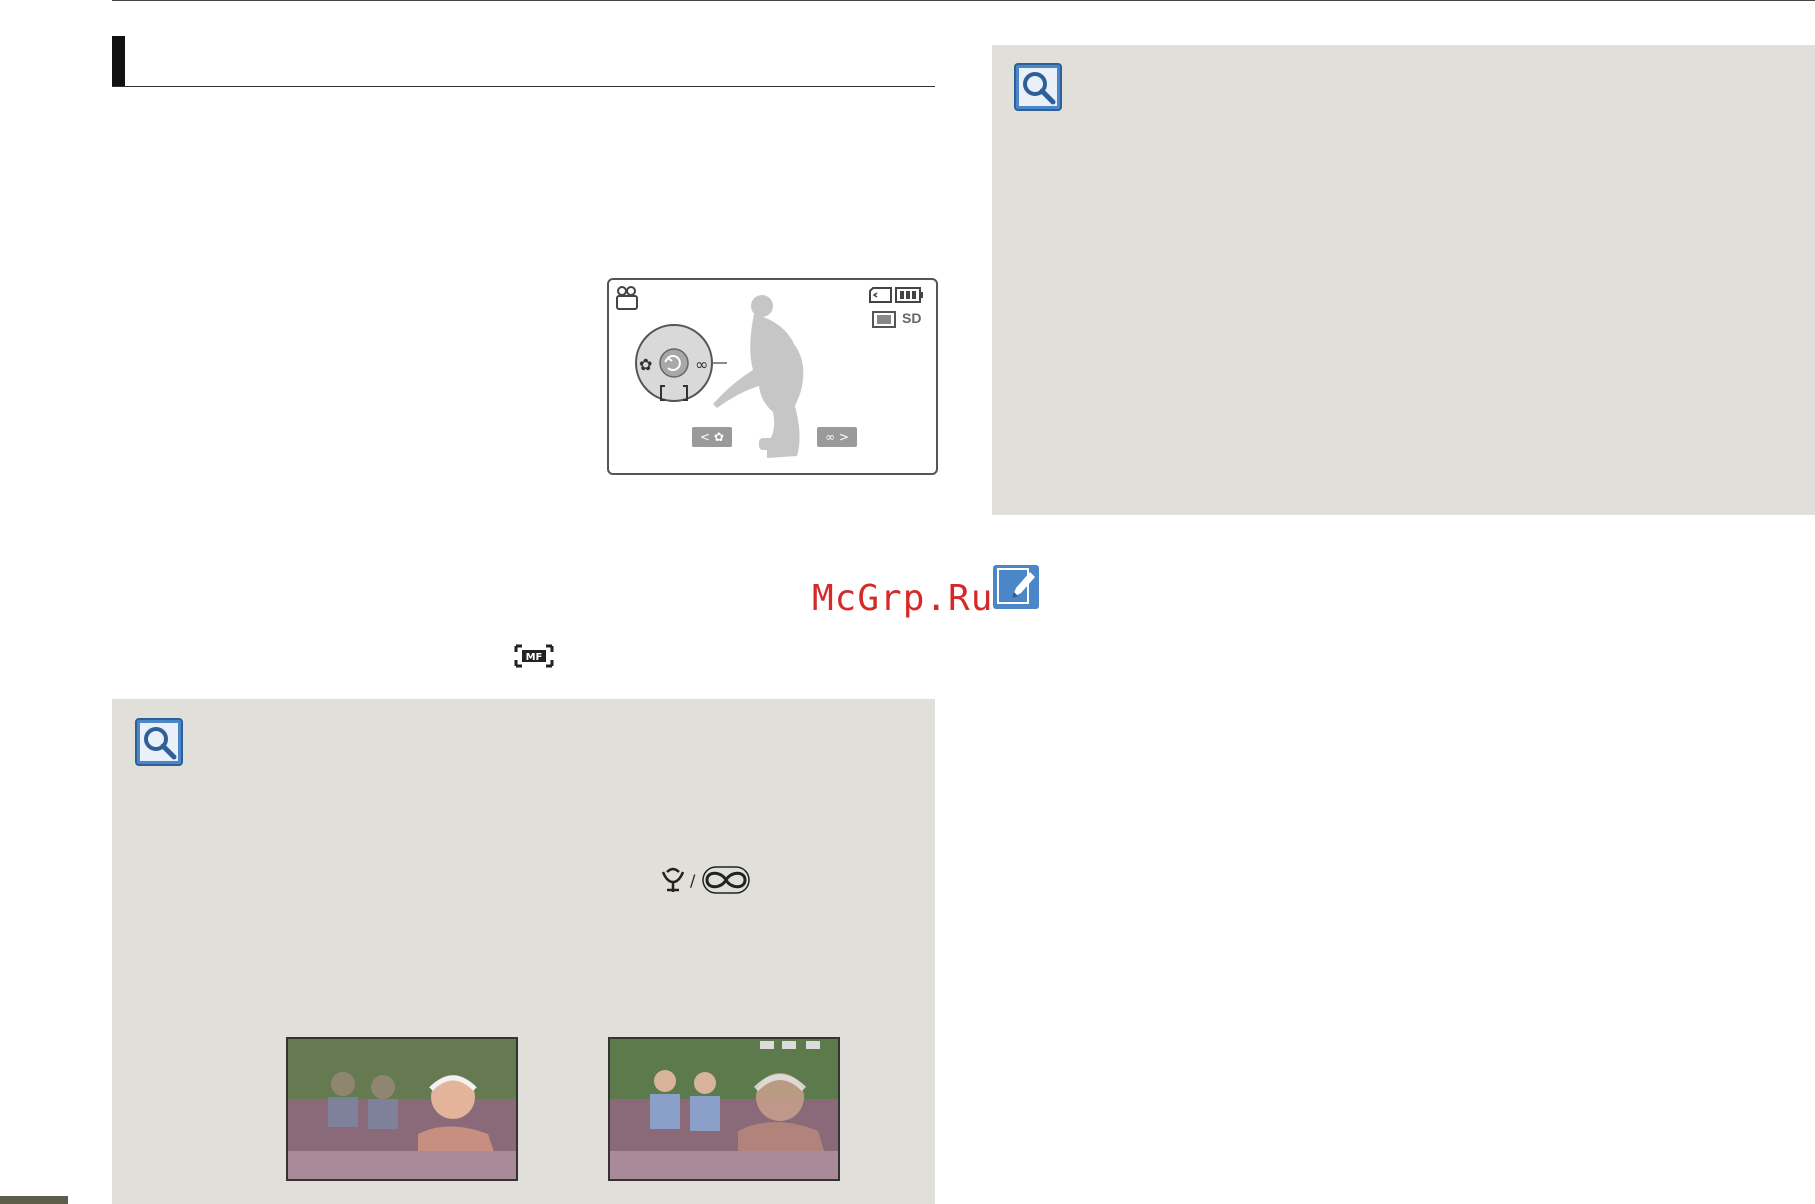  Describe the element at coordinates (627, 298) in the screenshot. I see `camcorder-mode-icon` at that location.